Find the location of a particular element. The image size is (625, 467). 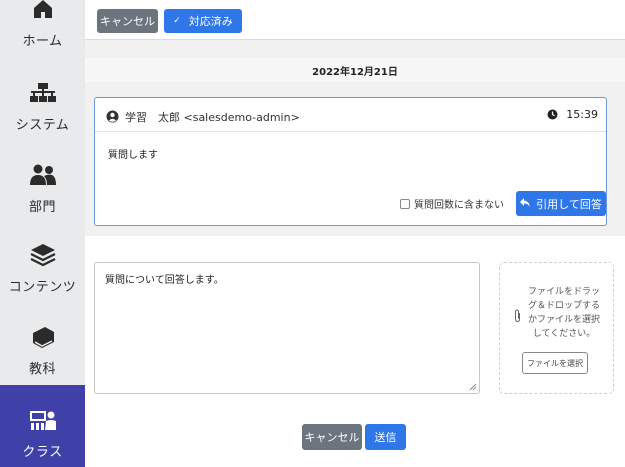

clock-icon is located at coordinates (552, 116).